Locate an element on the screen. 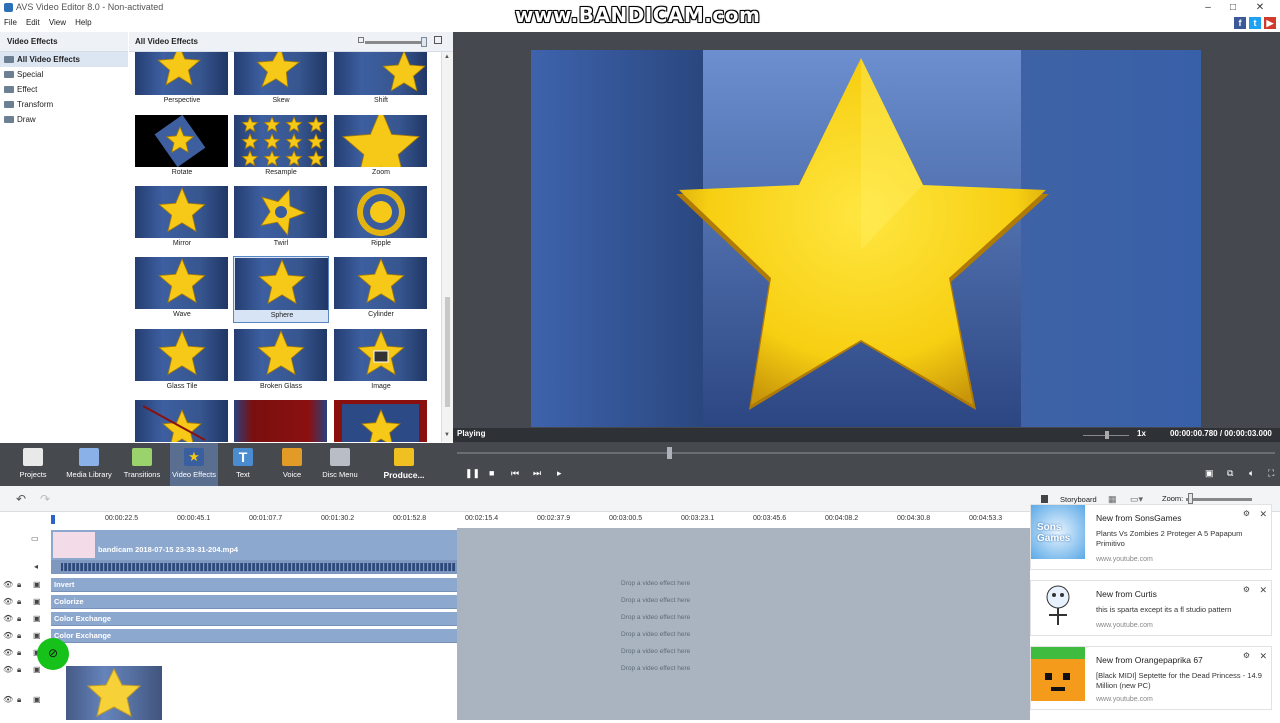 This screenshot has width=1280, height=723. voice-button: Voice is located at coordinates (292, 464).